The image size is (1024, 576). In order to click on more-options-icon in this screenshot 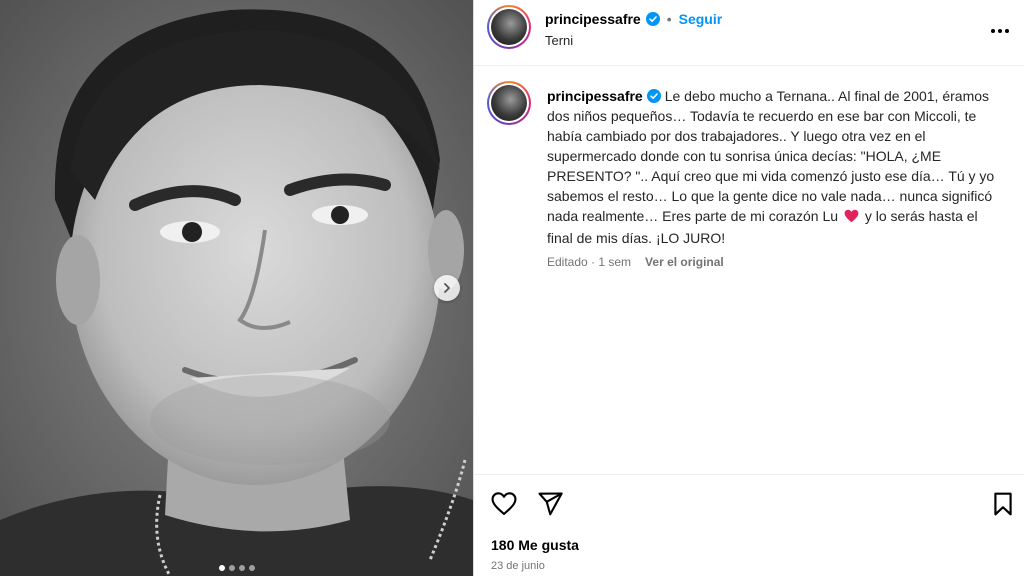, I will do `click(1000, 30)`.